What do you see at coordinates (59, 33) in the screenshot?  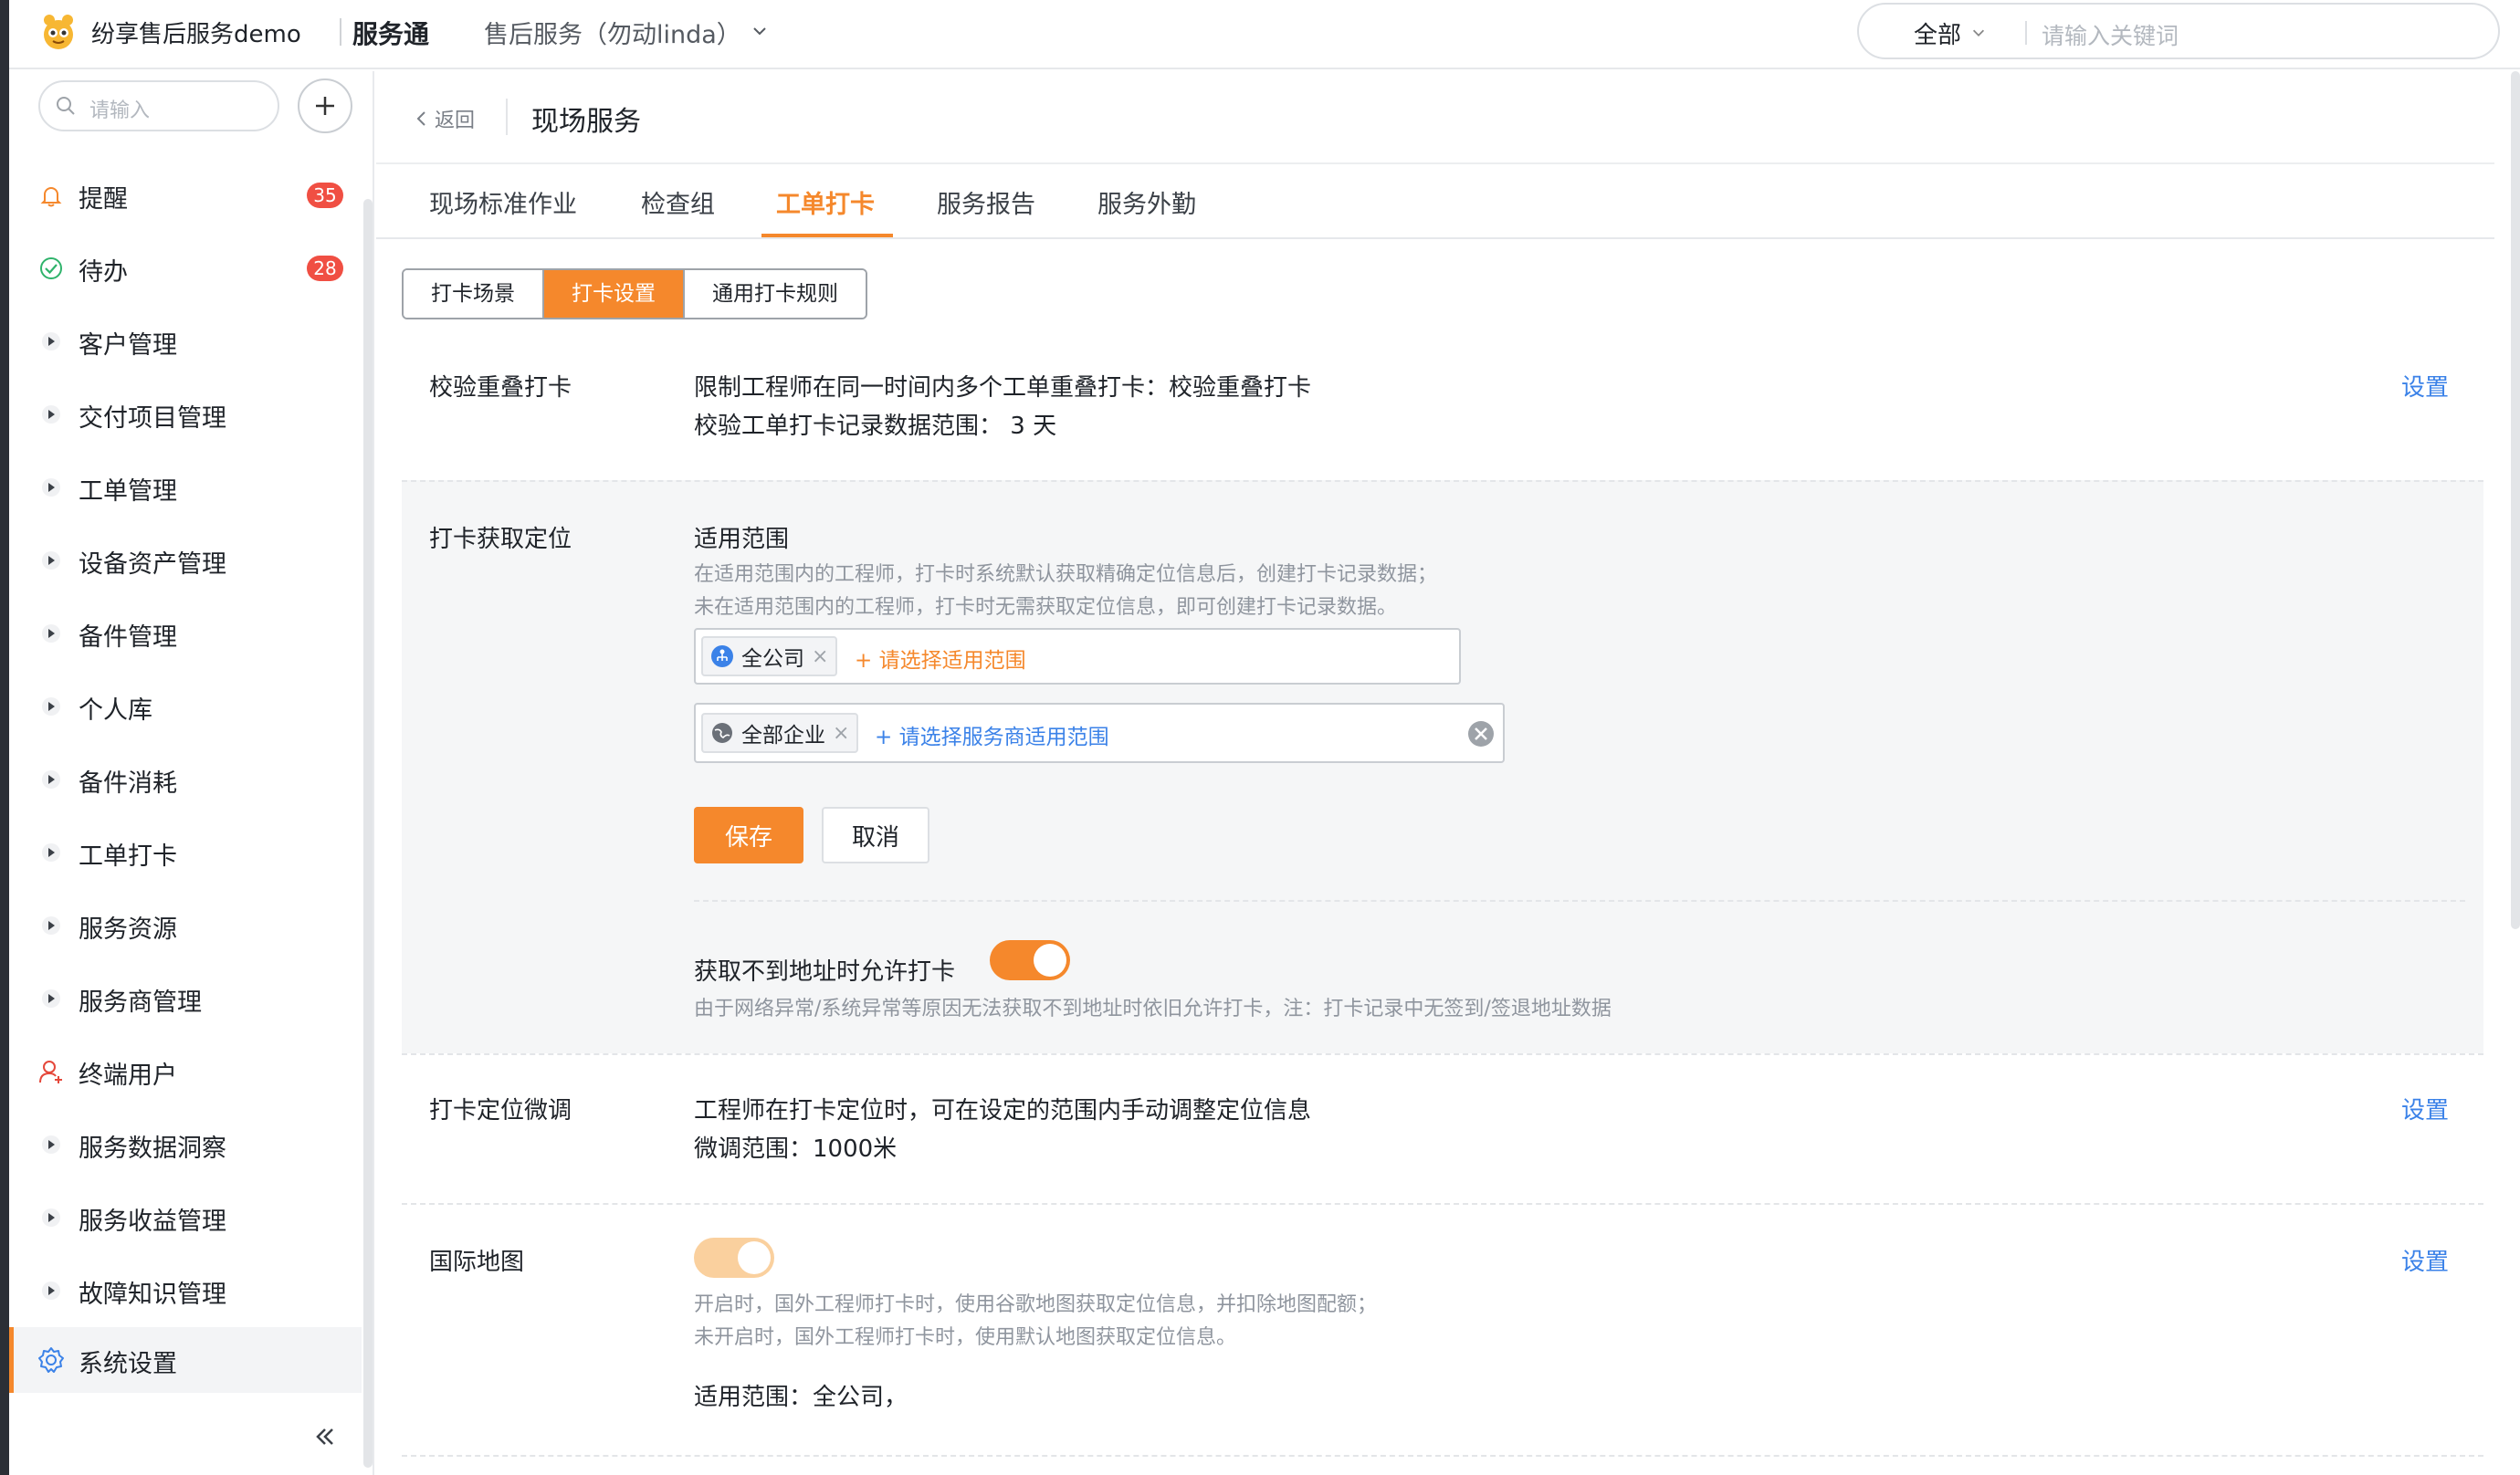 I see `app-logo-icon` at bounding box center [59, 33].